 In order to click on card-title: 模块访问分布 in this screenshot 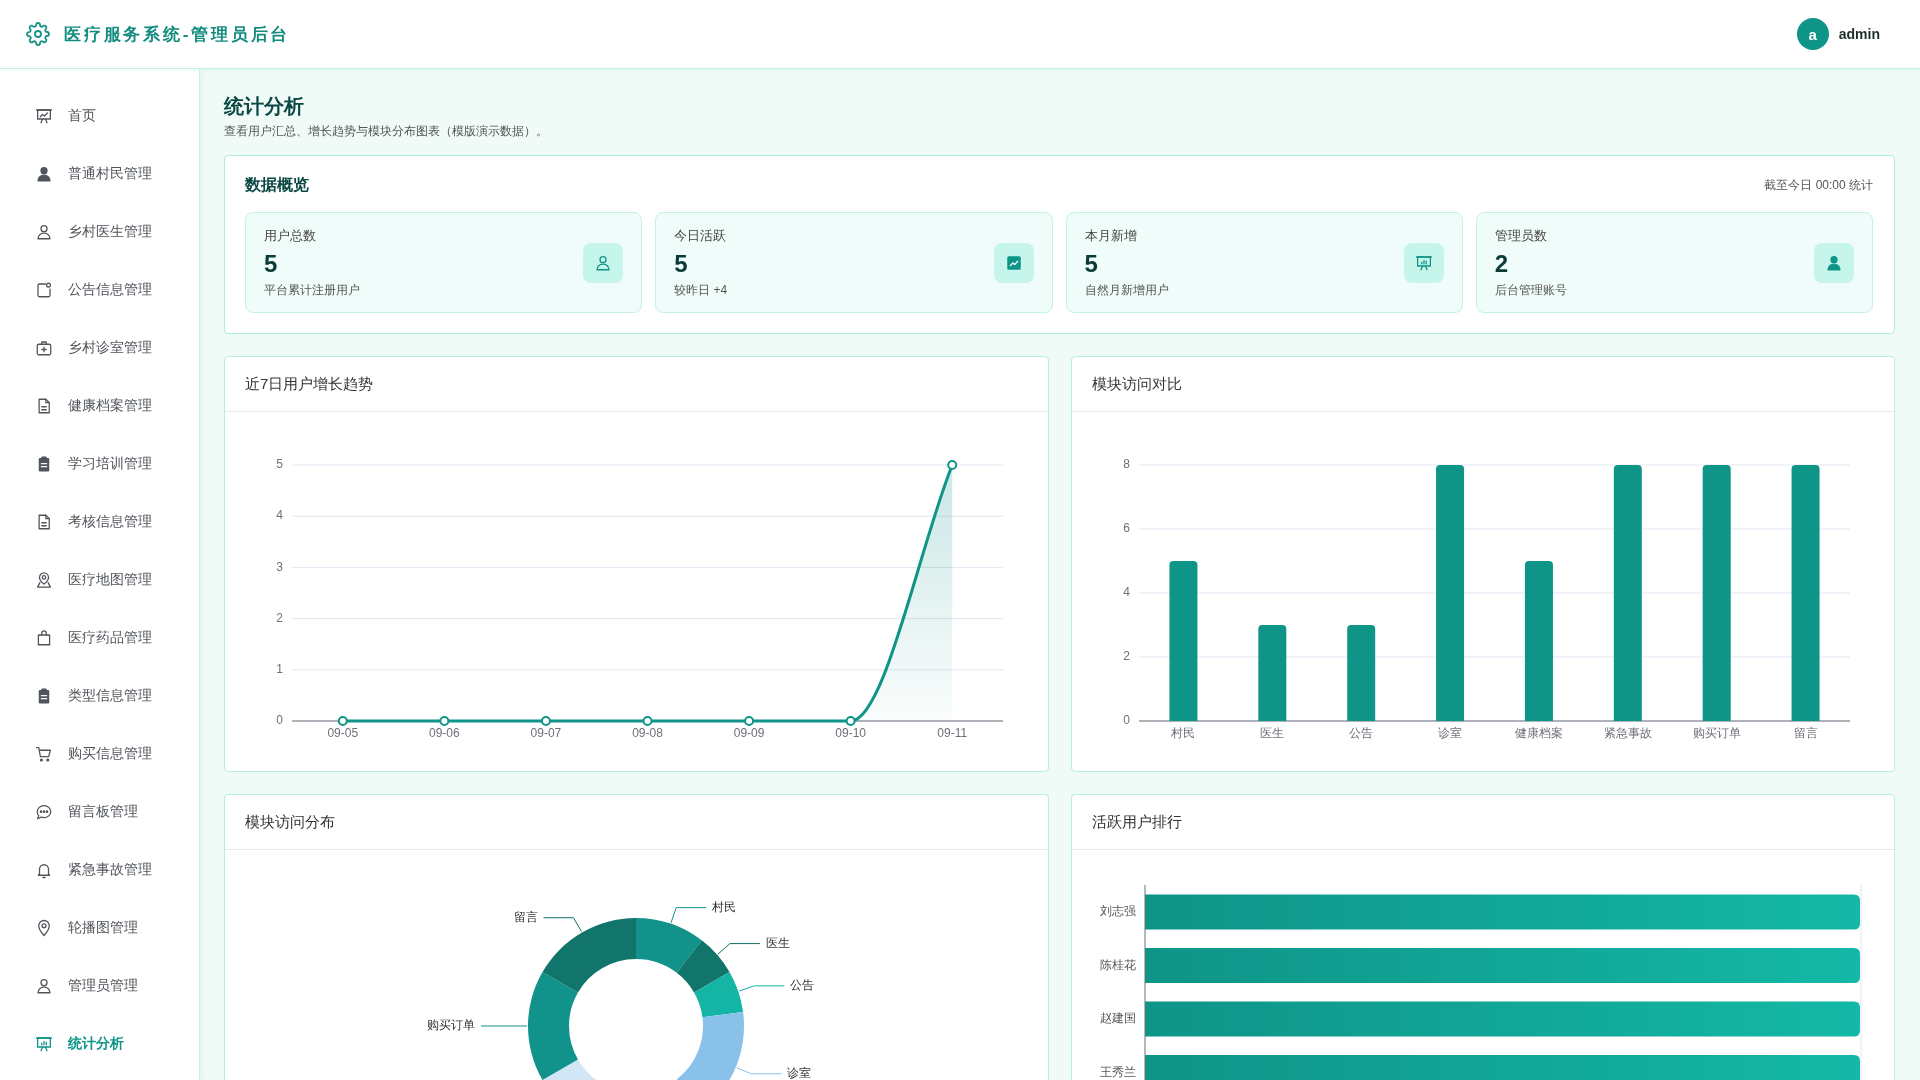, I will do `click(290, 822)`.